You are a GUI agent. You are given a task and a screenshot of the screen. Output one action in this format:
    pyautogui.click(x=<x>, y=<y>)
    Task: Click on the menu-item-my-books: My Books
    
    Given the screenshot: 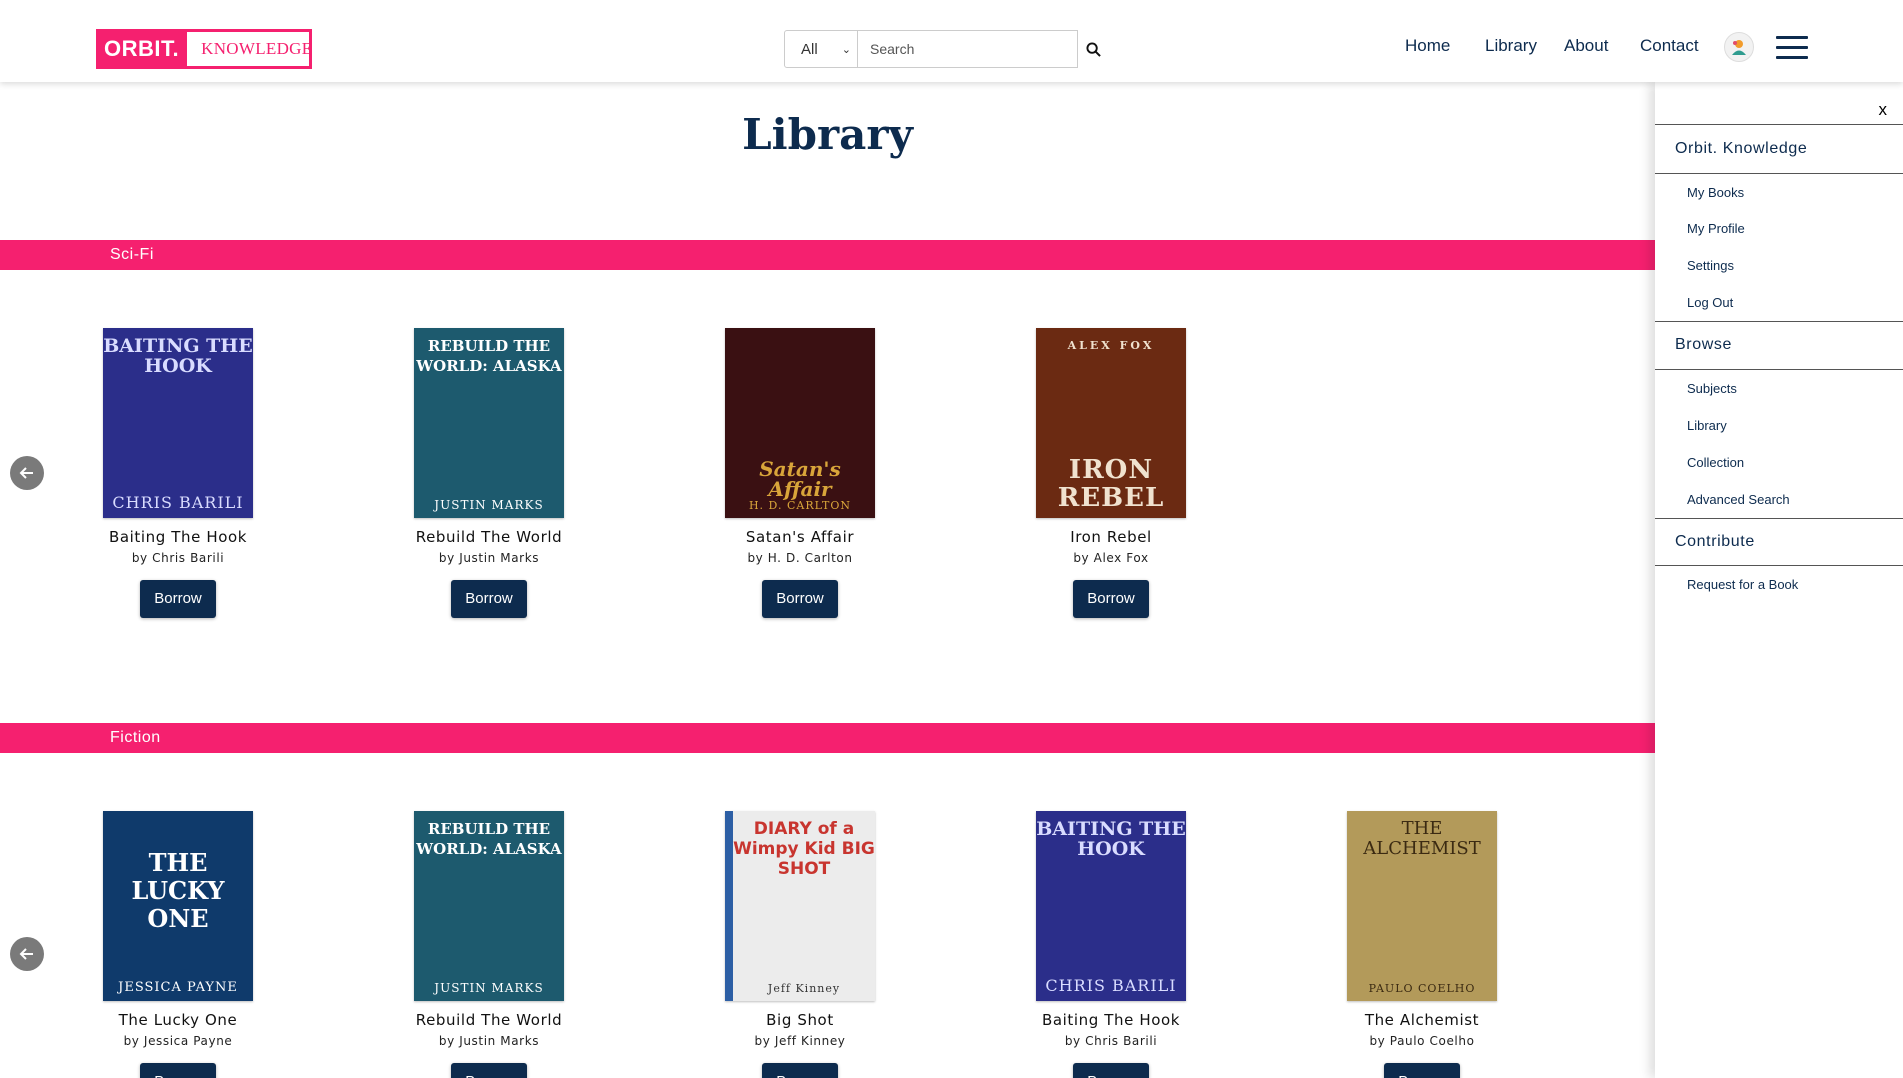 What is the action you would take?
    pyautogui.click(x=1715, y=192)
    